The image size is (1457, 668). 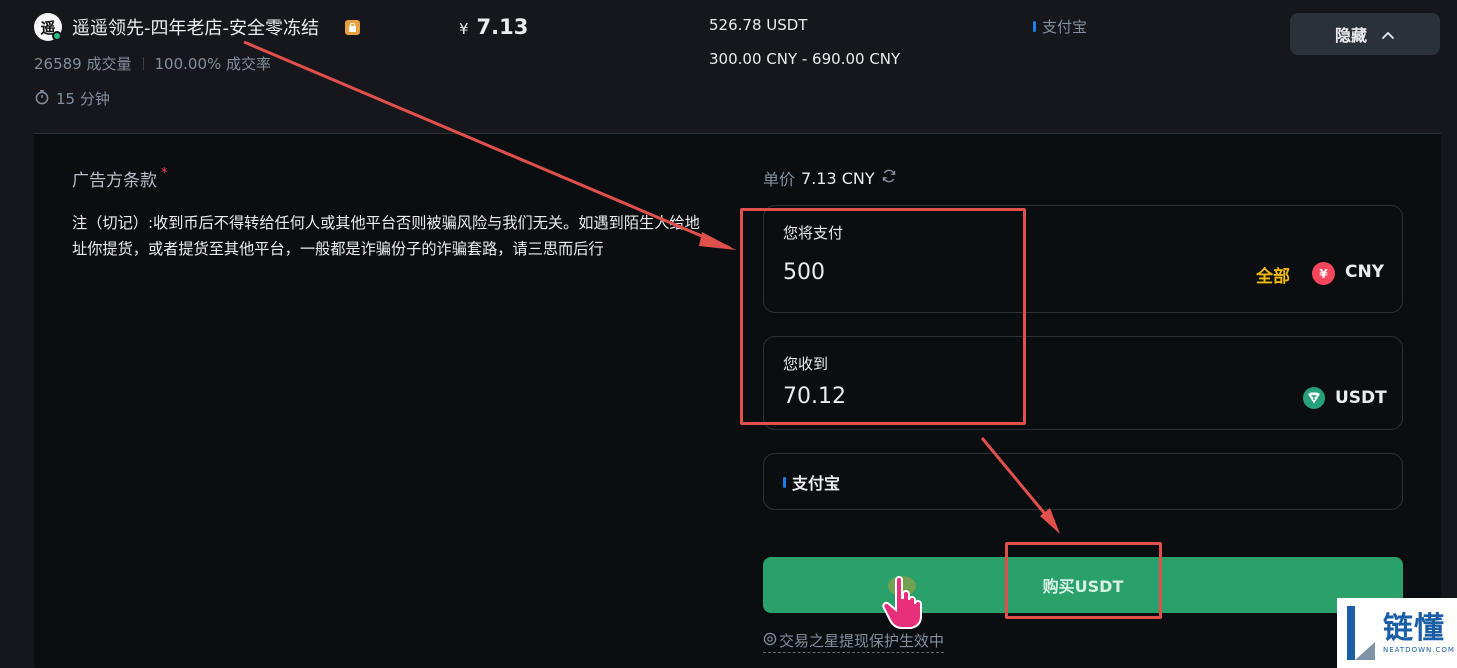 I want to click on watermark-cn: 链懂, so click(x=1414, y=628).